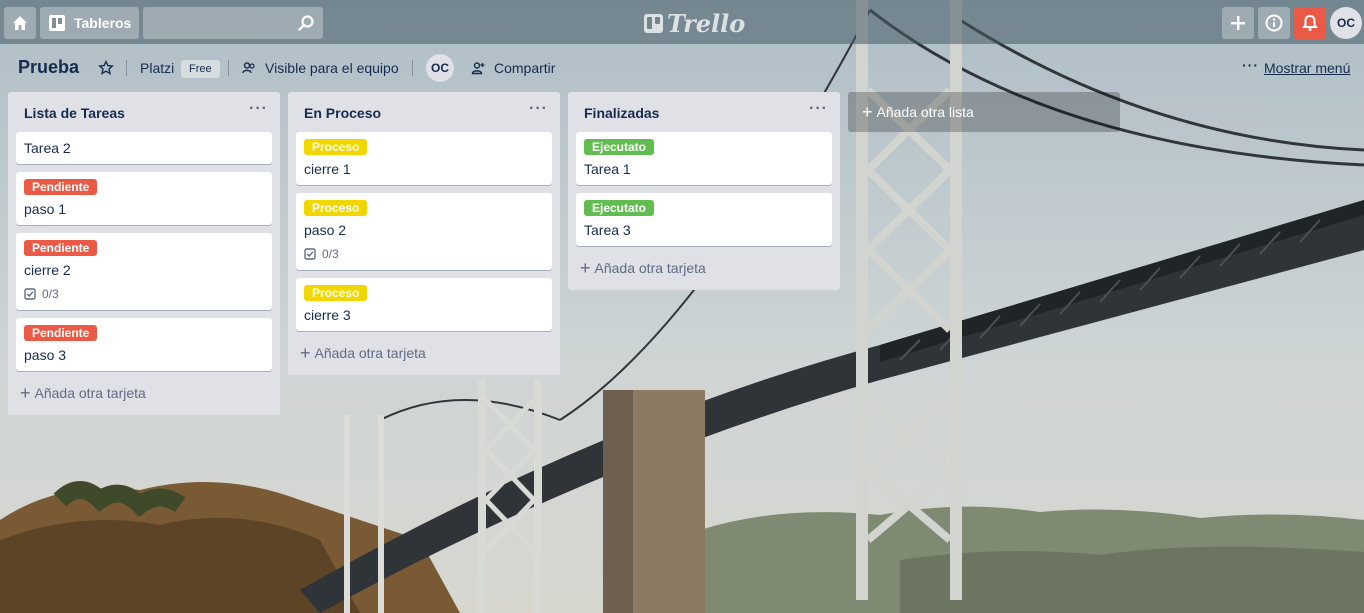  What do you see at coordinates (332, 68) in the screenshot?
I see `visibility-button: Visible para el equipo` at bounding box center [332, 68].